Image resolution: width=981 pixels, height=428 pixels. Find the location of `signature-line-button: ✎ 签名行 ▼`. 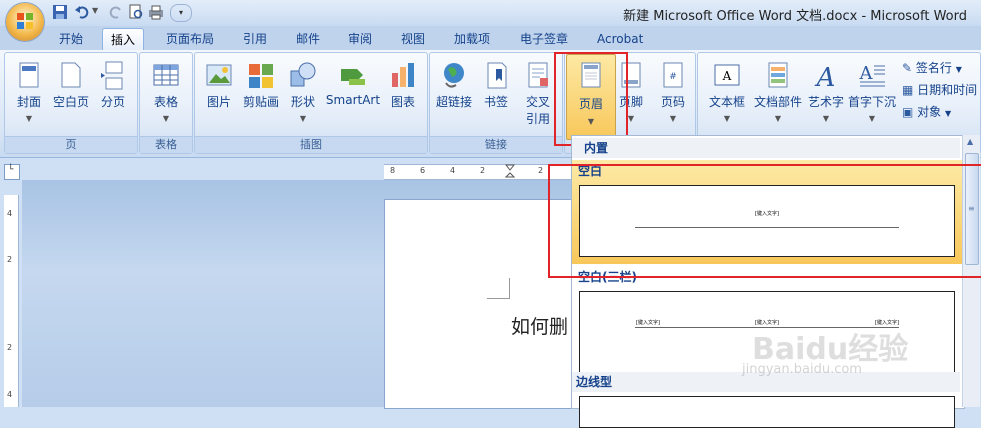

signature-line-button: ✎ 签名行 ▼ is located at coordinates (932, 68).